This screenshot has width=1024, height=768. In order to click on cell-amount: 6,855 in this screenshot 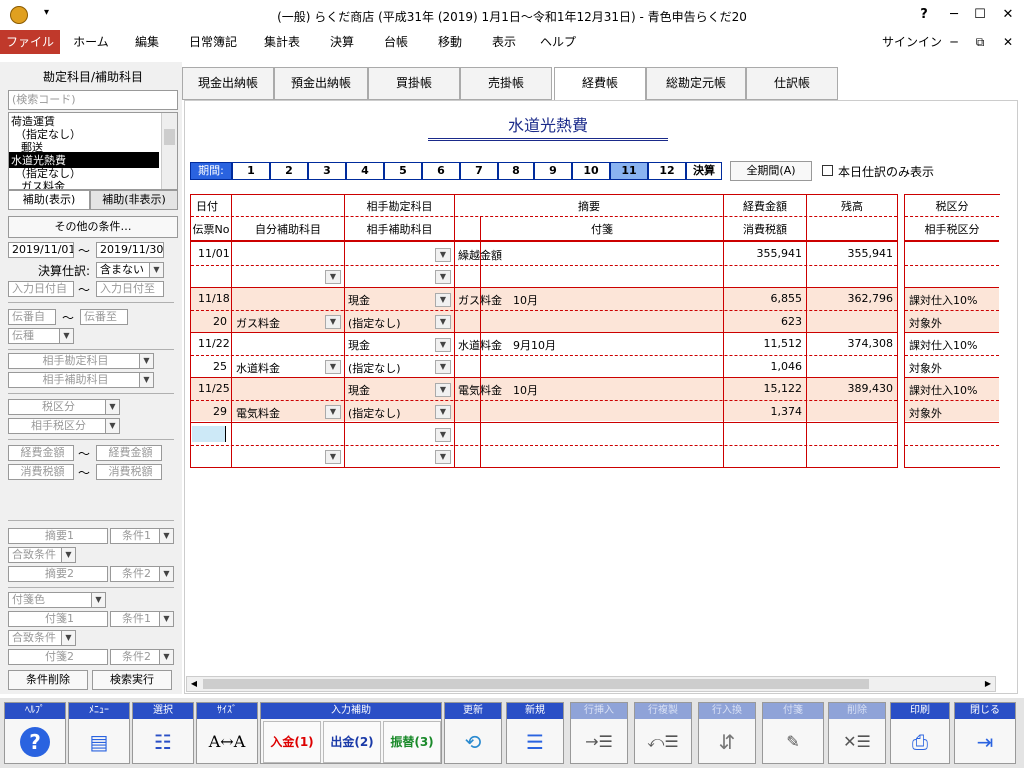, I will do `click(763, 298)`.